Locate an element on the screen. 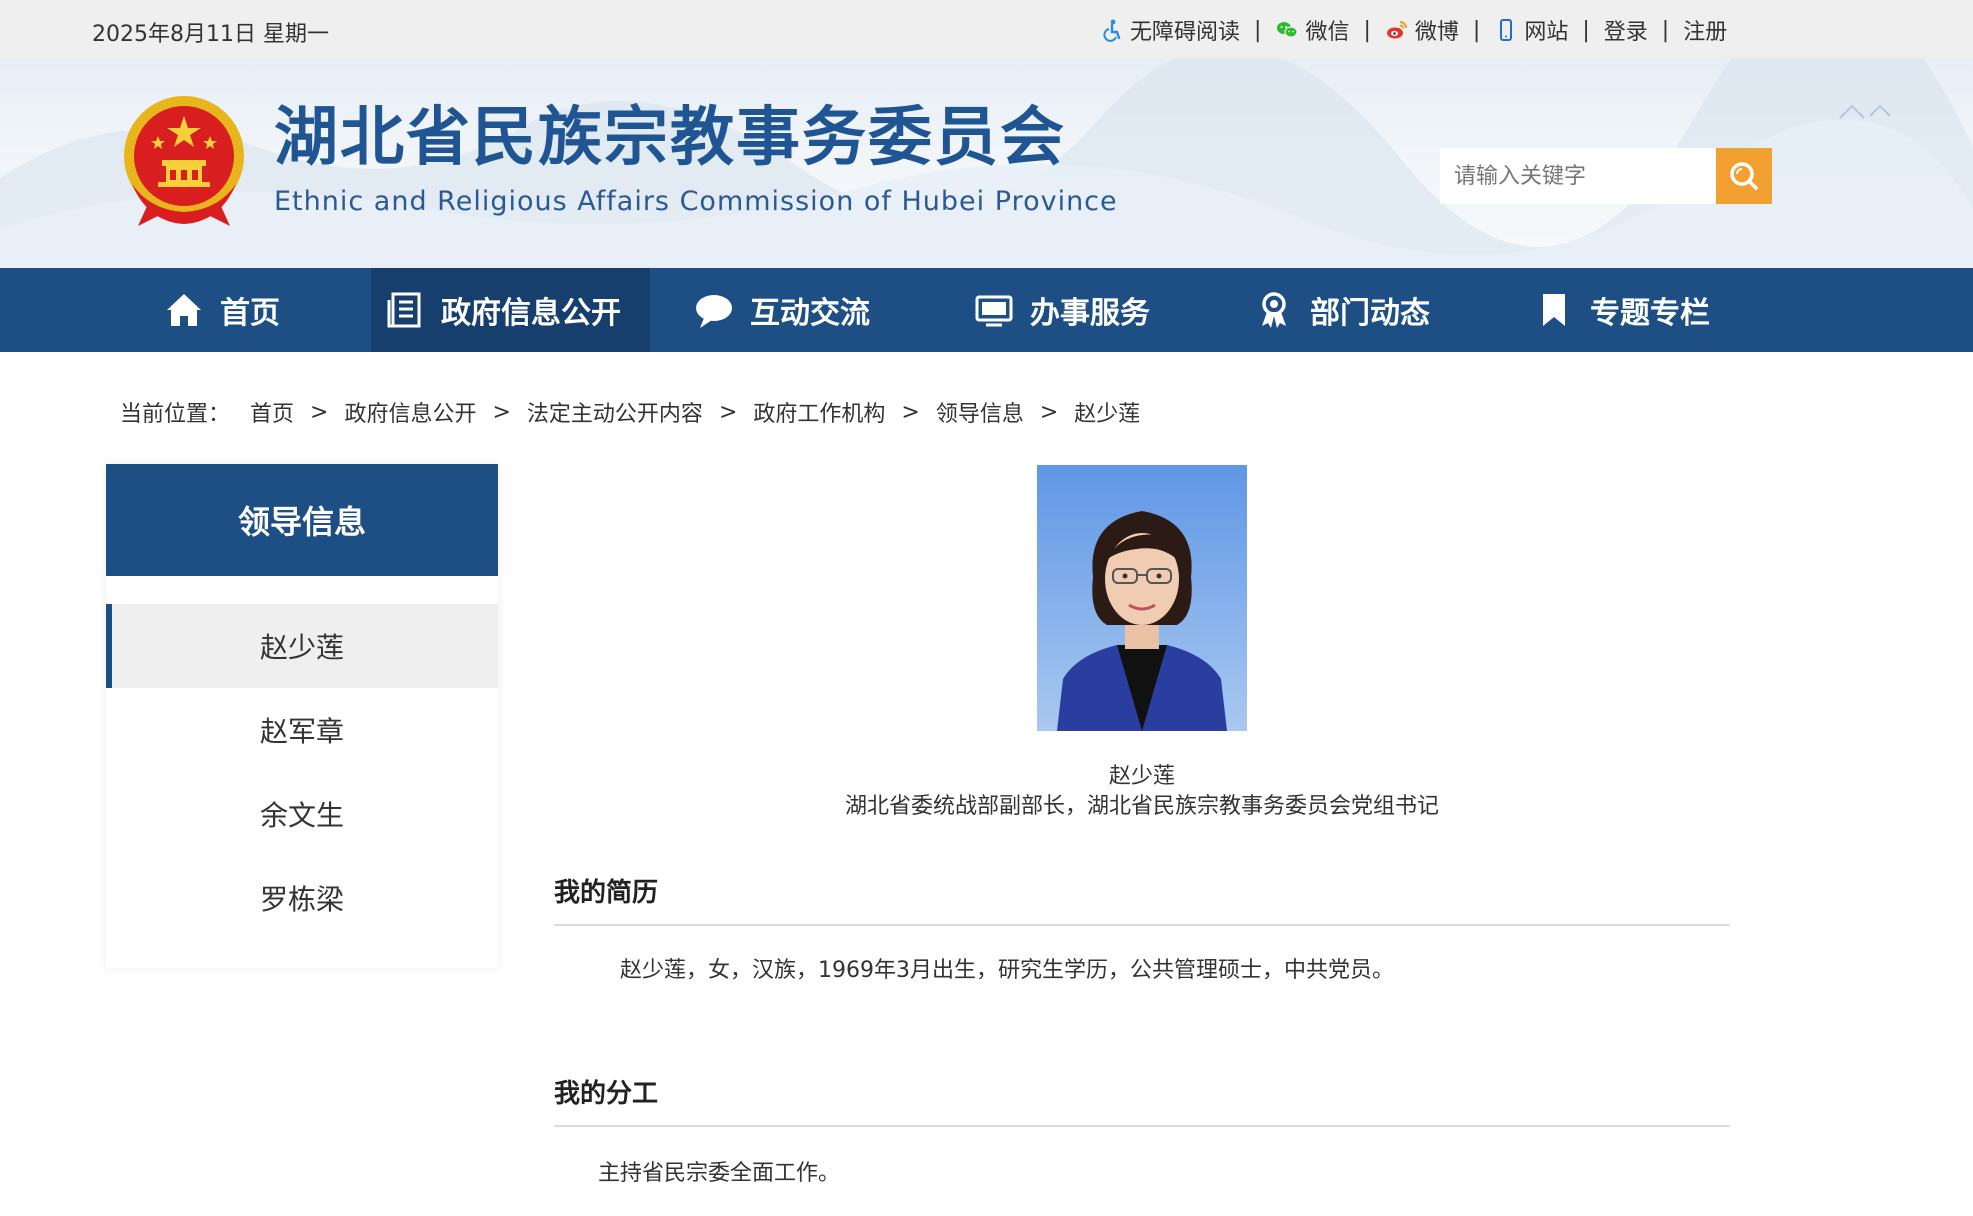 This screenshot has width=1973, height=1216. wechat-icon is located at coordinates (1288, 30).